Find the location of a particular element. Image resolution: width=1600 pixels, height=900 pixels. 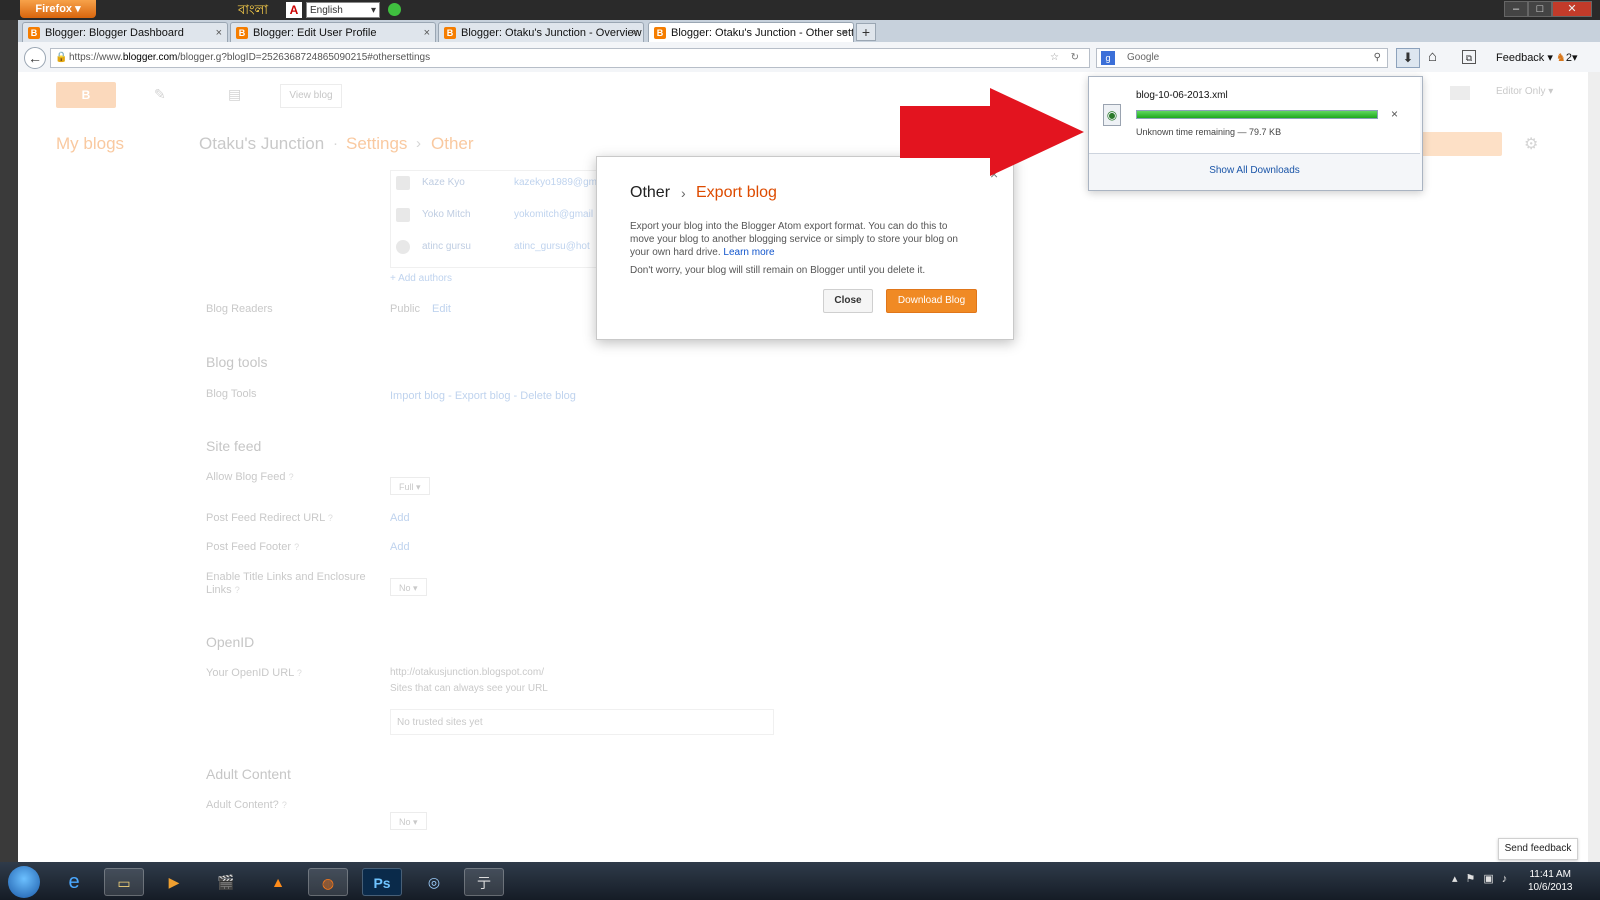

adobe-icon: A is located at coordinates (294, 10).